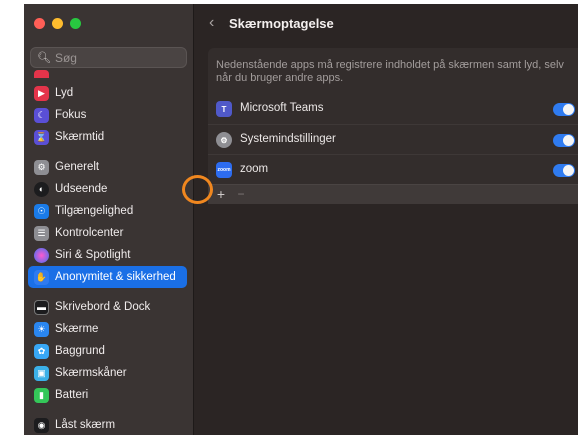  Describe the element at coordinates (254, 169) in the screenshot. I see `app-name: zoom` at that location.